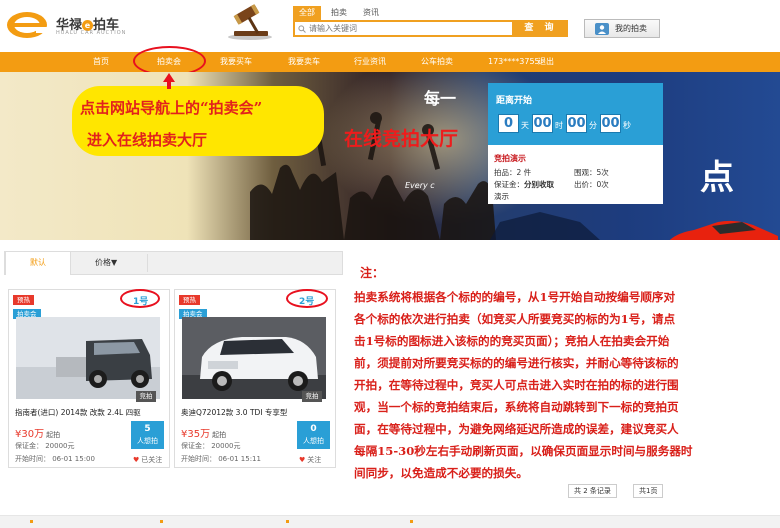 This screenshot has width=780, height=528. Describe the element at coordinates (401, 139) in the screenshot. I see `banner-title: 在线竞拍大厅` at that location.